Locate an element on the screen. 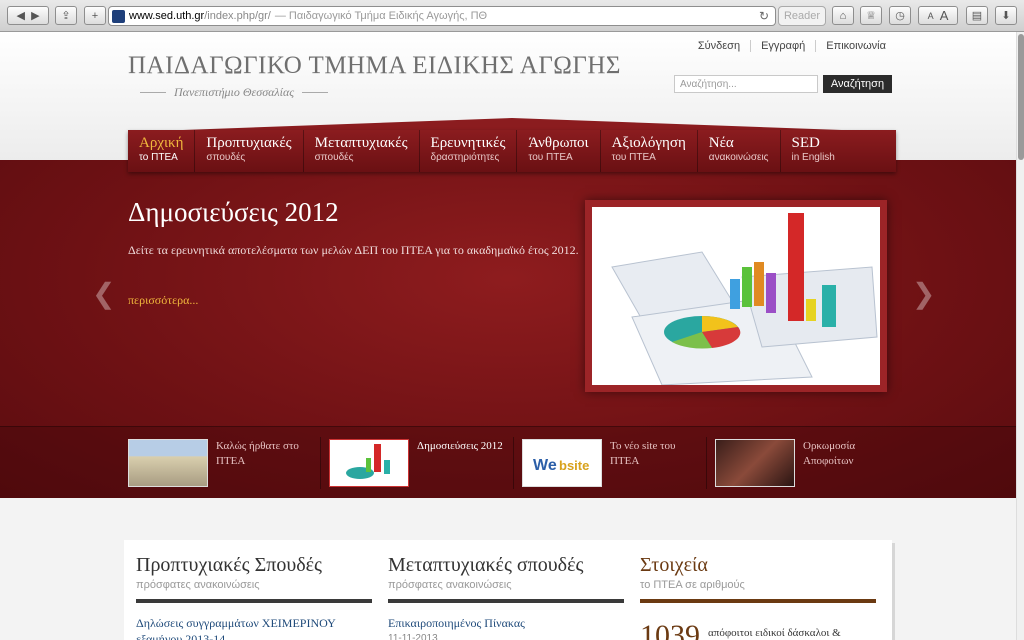  subtitle-rule-left is located at coordinates (153, 92).